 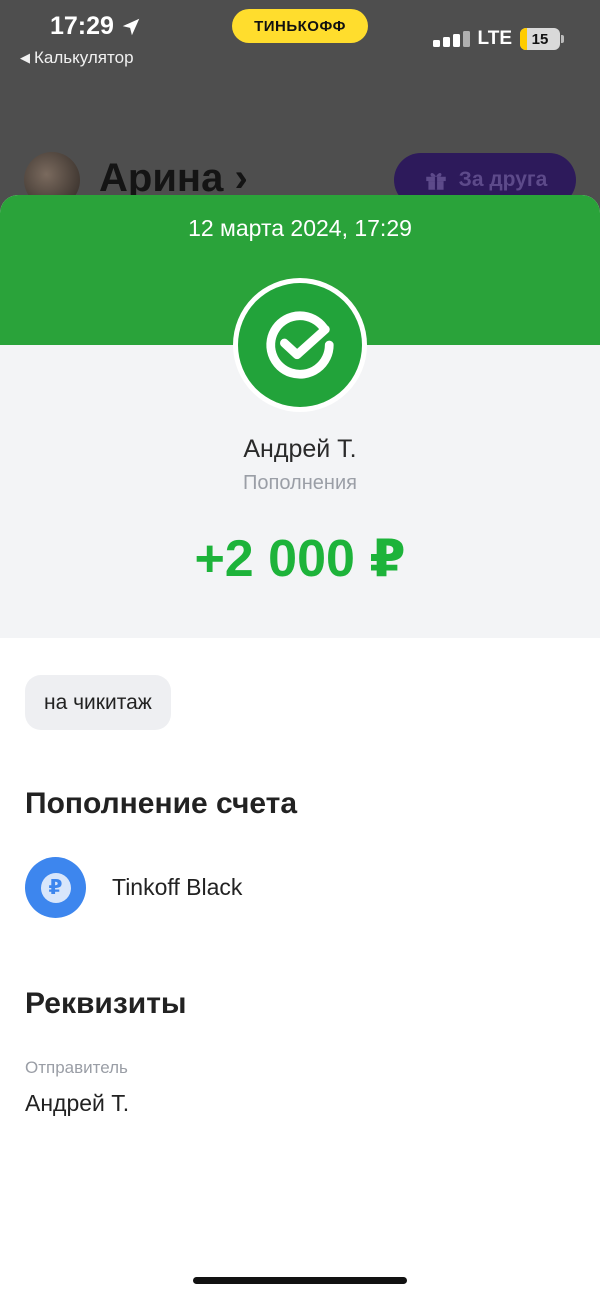 What do you see at coordinates (55, 887) in the screenshot?
I see `ruble-icon: ₽` at bounding box center [55, 887].